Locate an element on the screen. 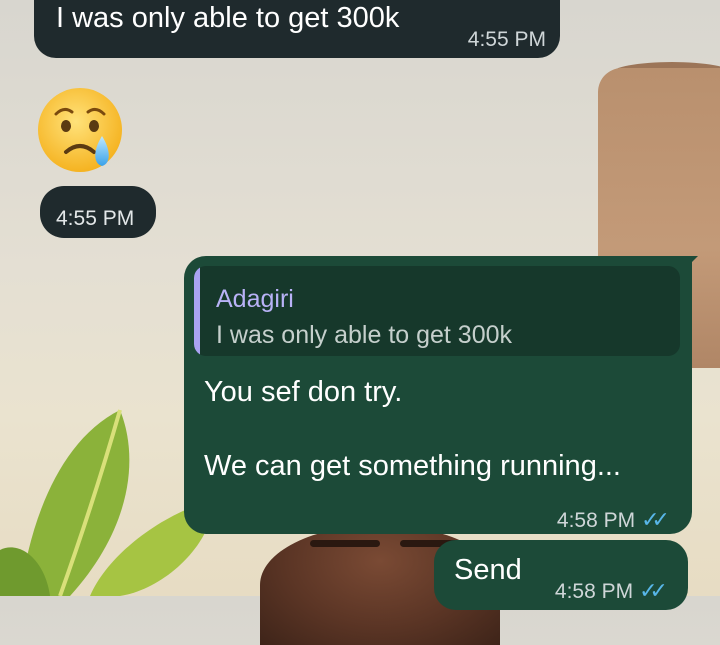 This screenshot has width=720, height=645. wallpaper-eyebrow is located at coordinates (345, 543).